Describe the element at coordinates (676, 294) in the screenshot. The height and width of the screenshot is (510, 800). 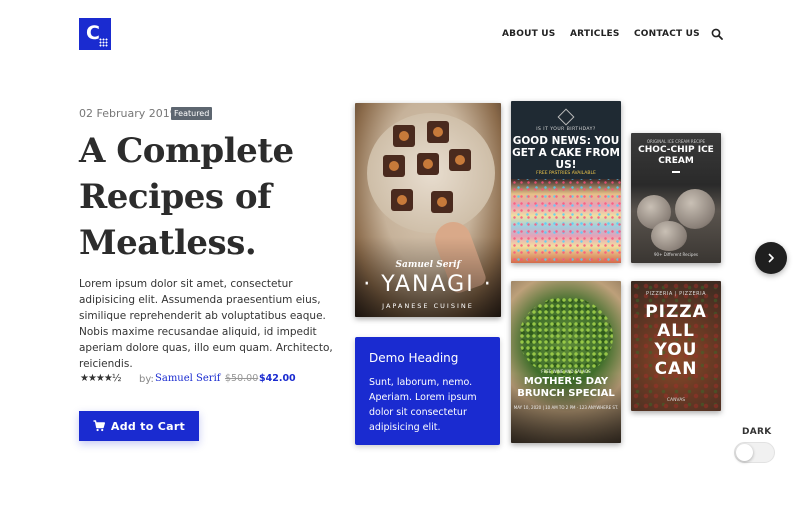
I see `cover-kicker: PIZZERIA | PIZZERIA` at that location.